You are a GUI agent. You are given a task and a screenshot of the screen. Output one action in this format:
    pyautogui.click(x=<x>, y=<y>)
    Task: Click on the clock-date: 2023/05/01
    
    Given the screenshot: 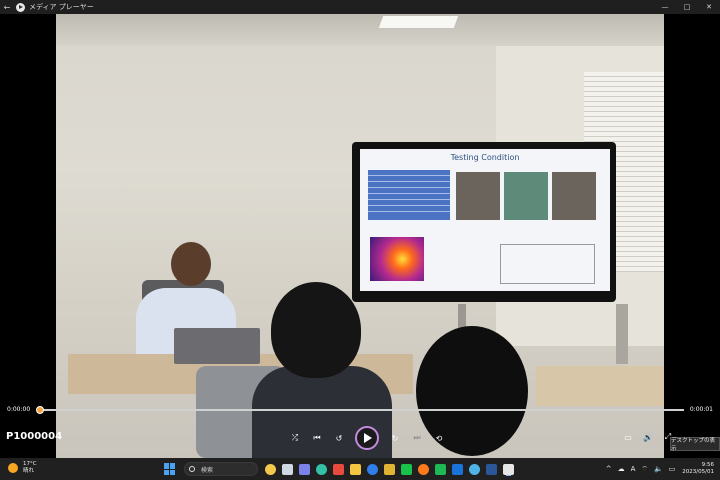 What is the action you would take?
    pyautogui.click(x=698, y=472)
    